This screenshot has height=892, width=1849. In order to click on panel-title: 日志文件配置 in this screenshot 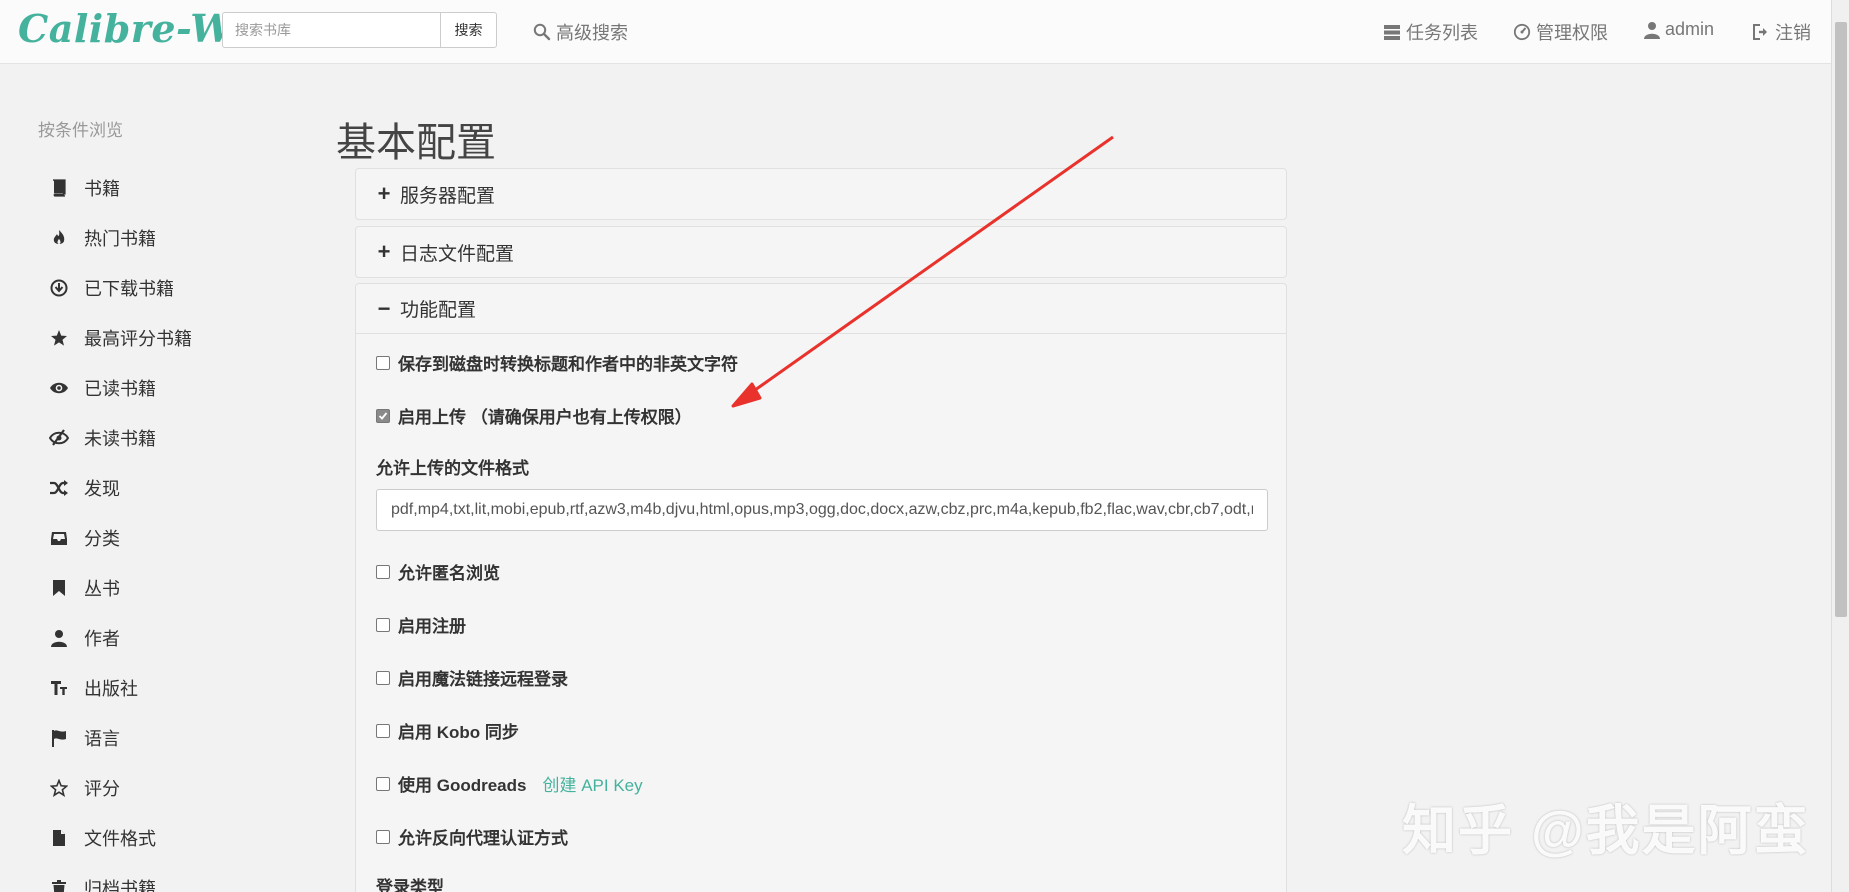, I will do `click(457, 254)`.